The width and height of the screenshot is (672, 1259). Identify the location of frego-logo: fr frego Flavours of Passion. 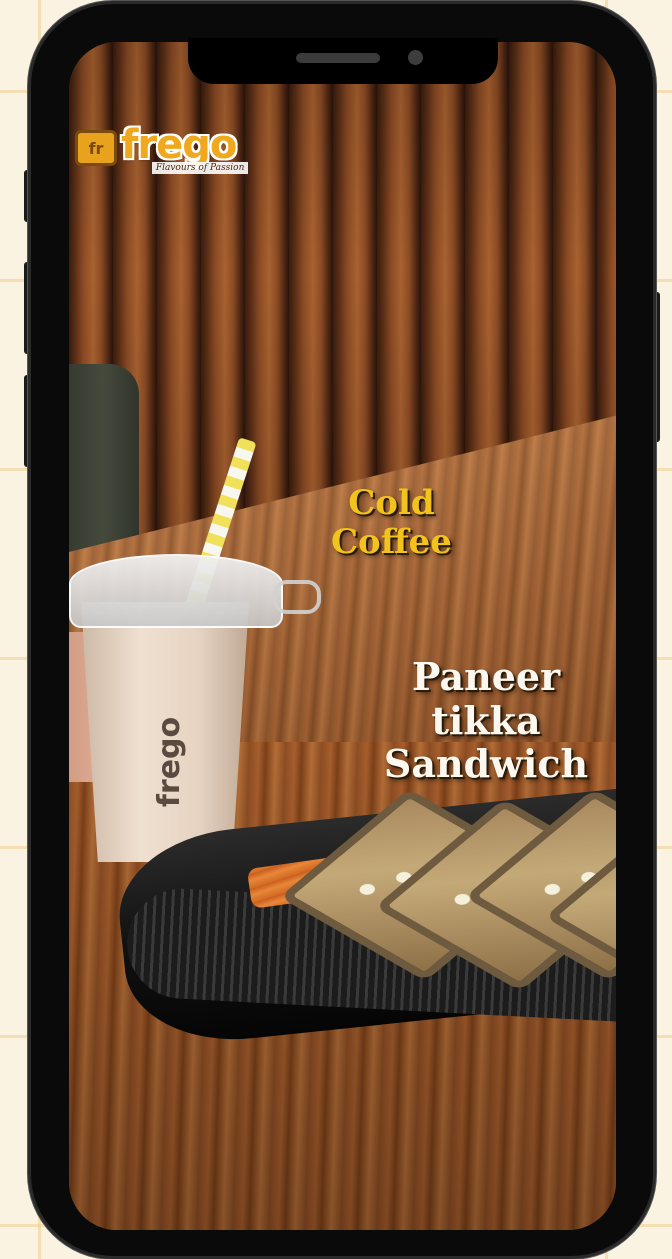
(162, 148).